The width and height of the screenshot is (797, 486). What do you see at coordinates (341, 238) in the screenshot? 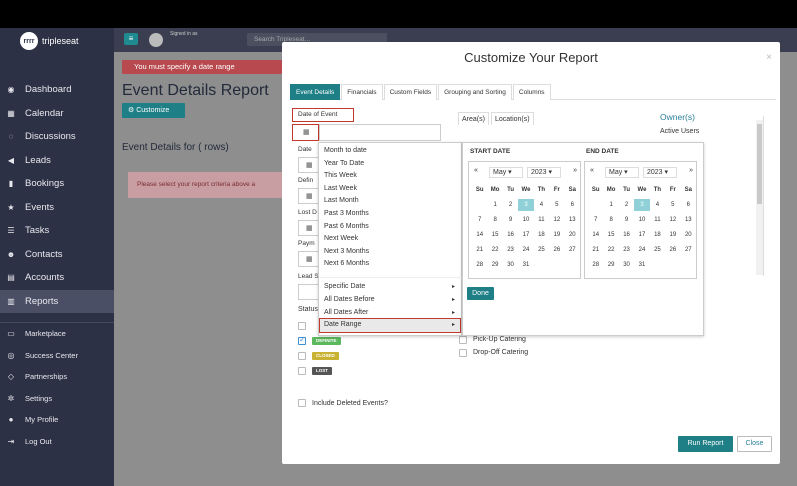
I see `dropdown-item-next-week: Next Week` at bounding box center [341, 238].